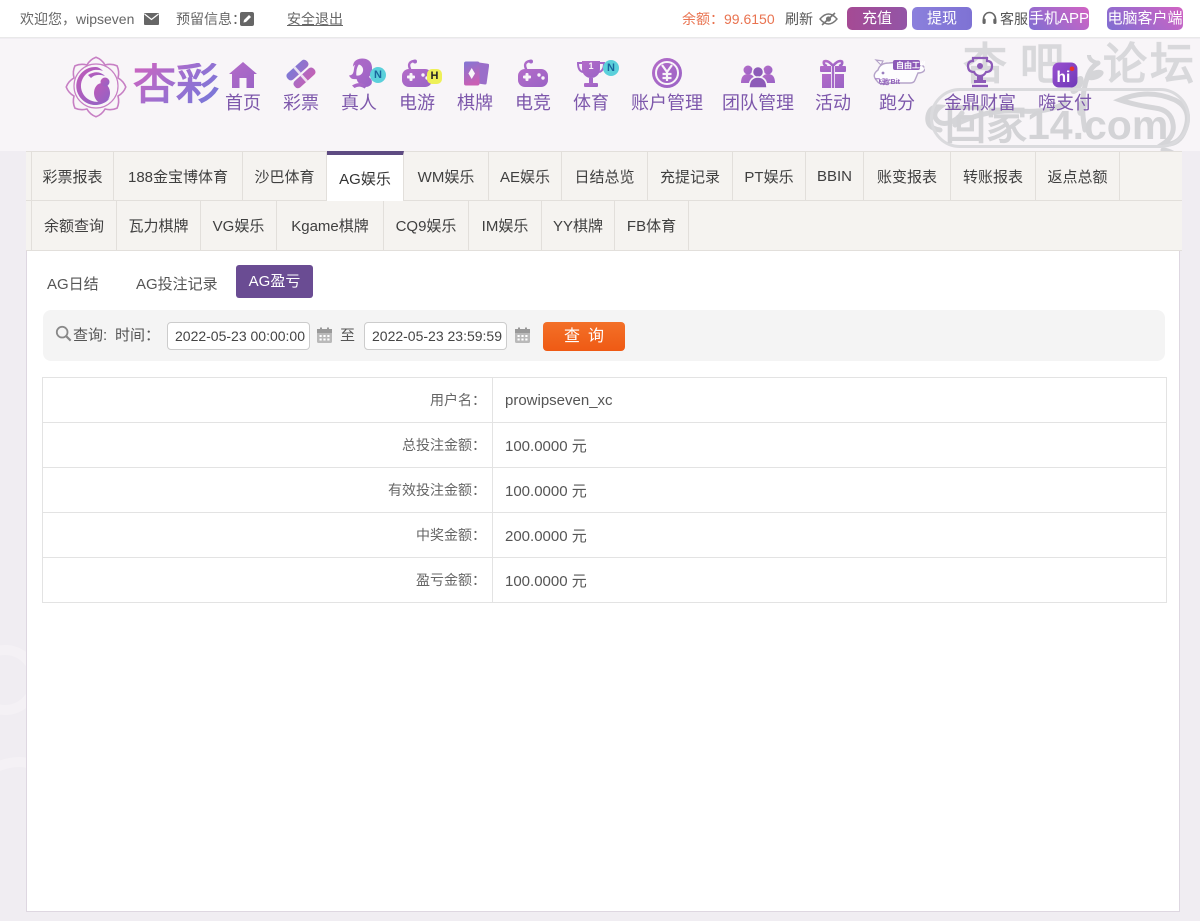  Describe the element at coordinates (910, 65) in the screenshot. I see `svg-text: 自由工作者` at that location.